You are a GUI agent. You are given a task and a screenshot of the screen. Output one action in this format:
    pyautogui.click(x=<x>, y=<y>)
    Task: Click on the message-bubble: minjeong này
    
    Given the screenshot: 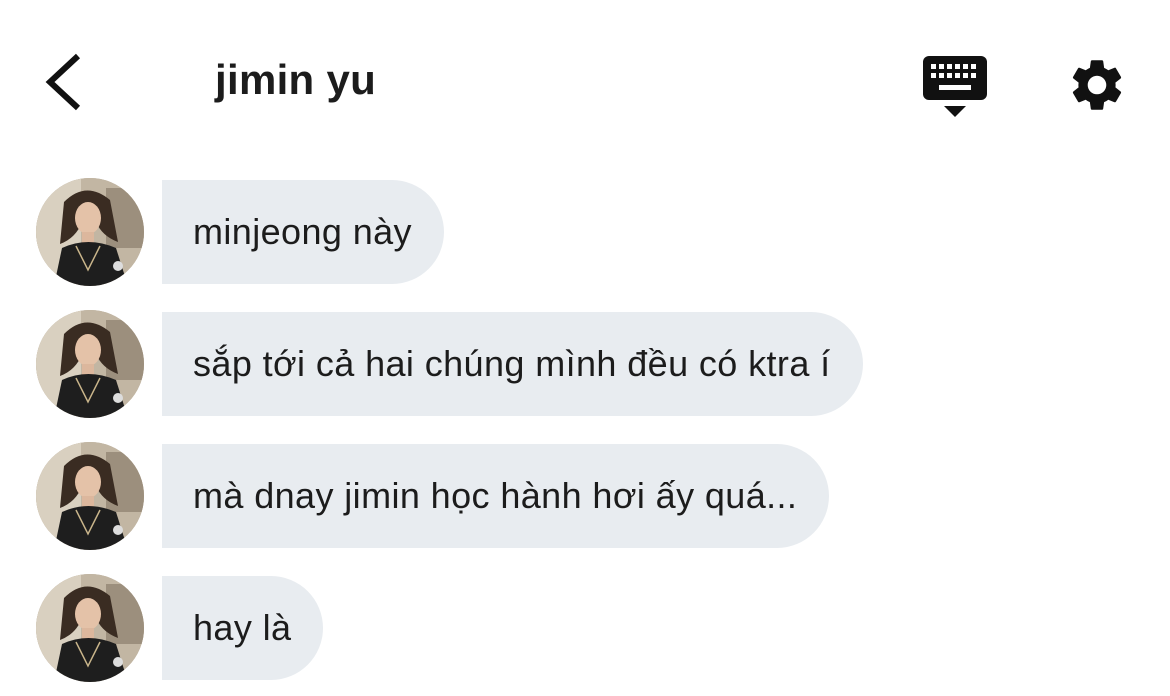 What is the action you would take?
    pyautogui.click(x=303, y=232)
    